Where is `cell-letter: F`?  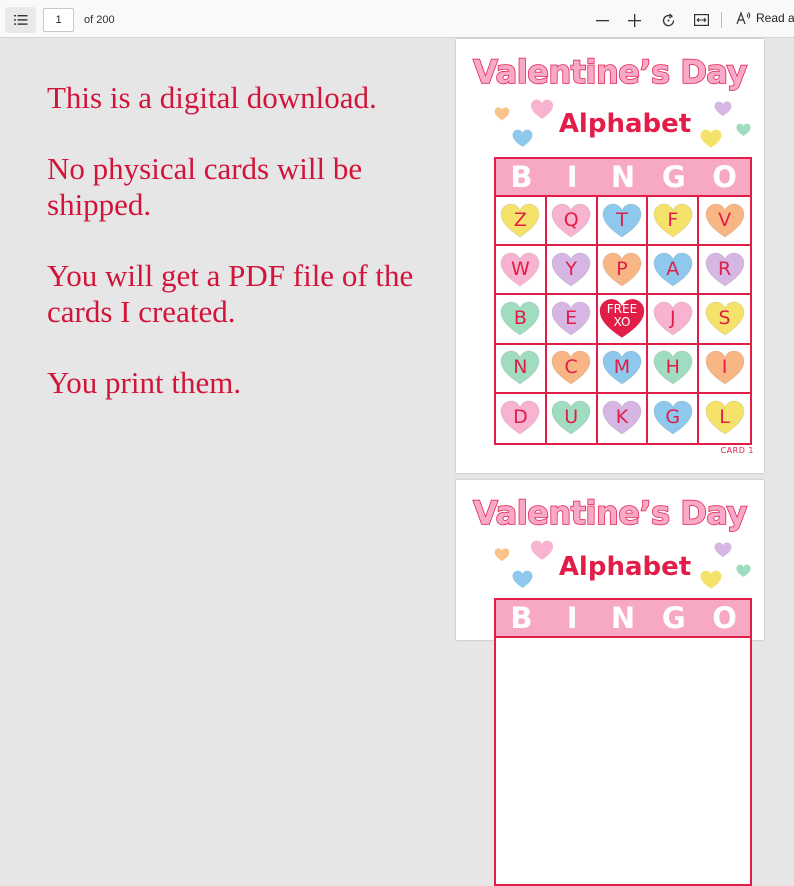
cell-letter: F is located at coordinates (673, 219).